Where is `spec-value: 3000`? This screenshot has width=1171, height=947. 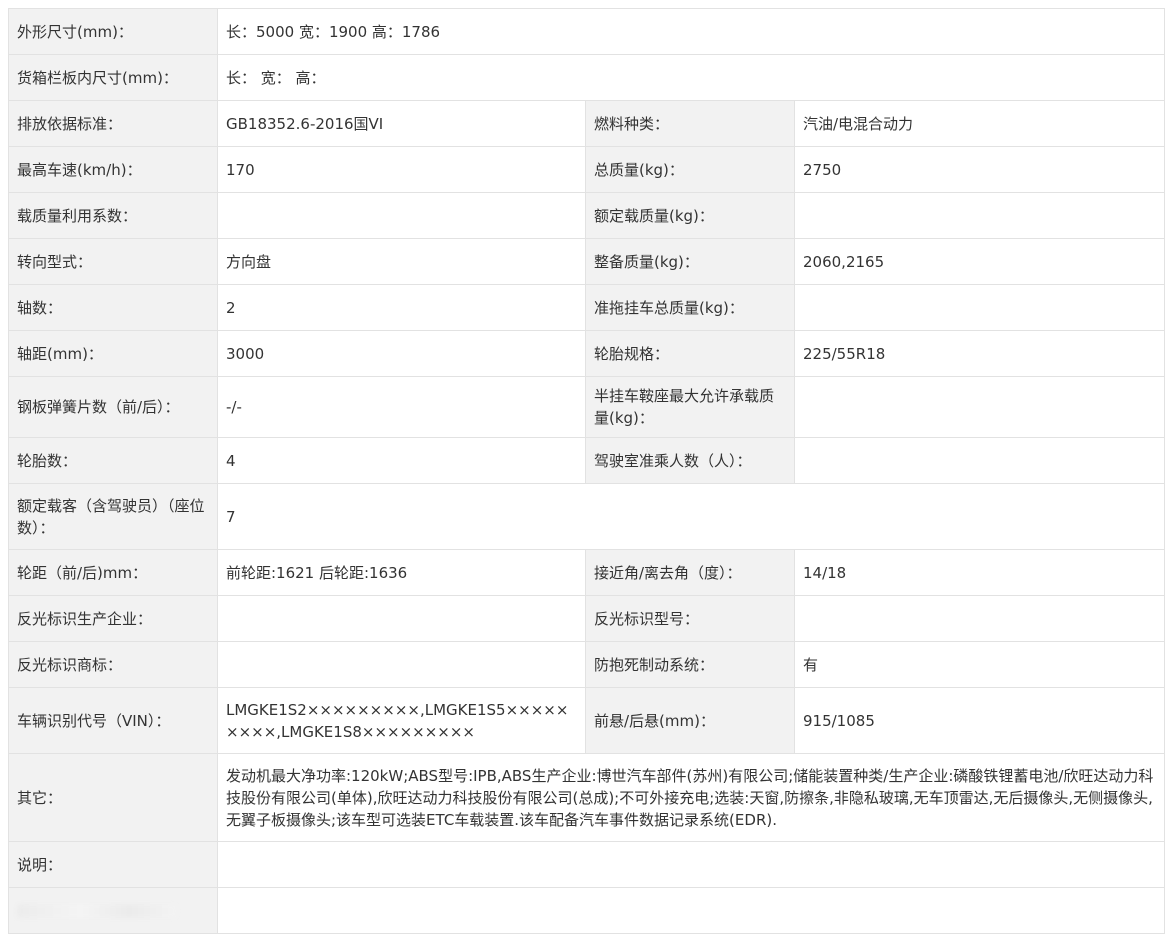
spec-value: 3000 is located at coordinates (401, 353).